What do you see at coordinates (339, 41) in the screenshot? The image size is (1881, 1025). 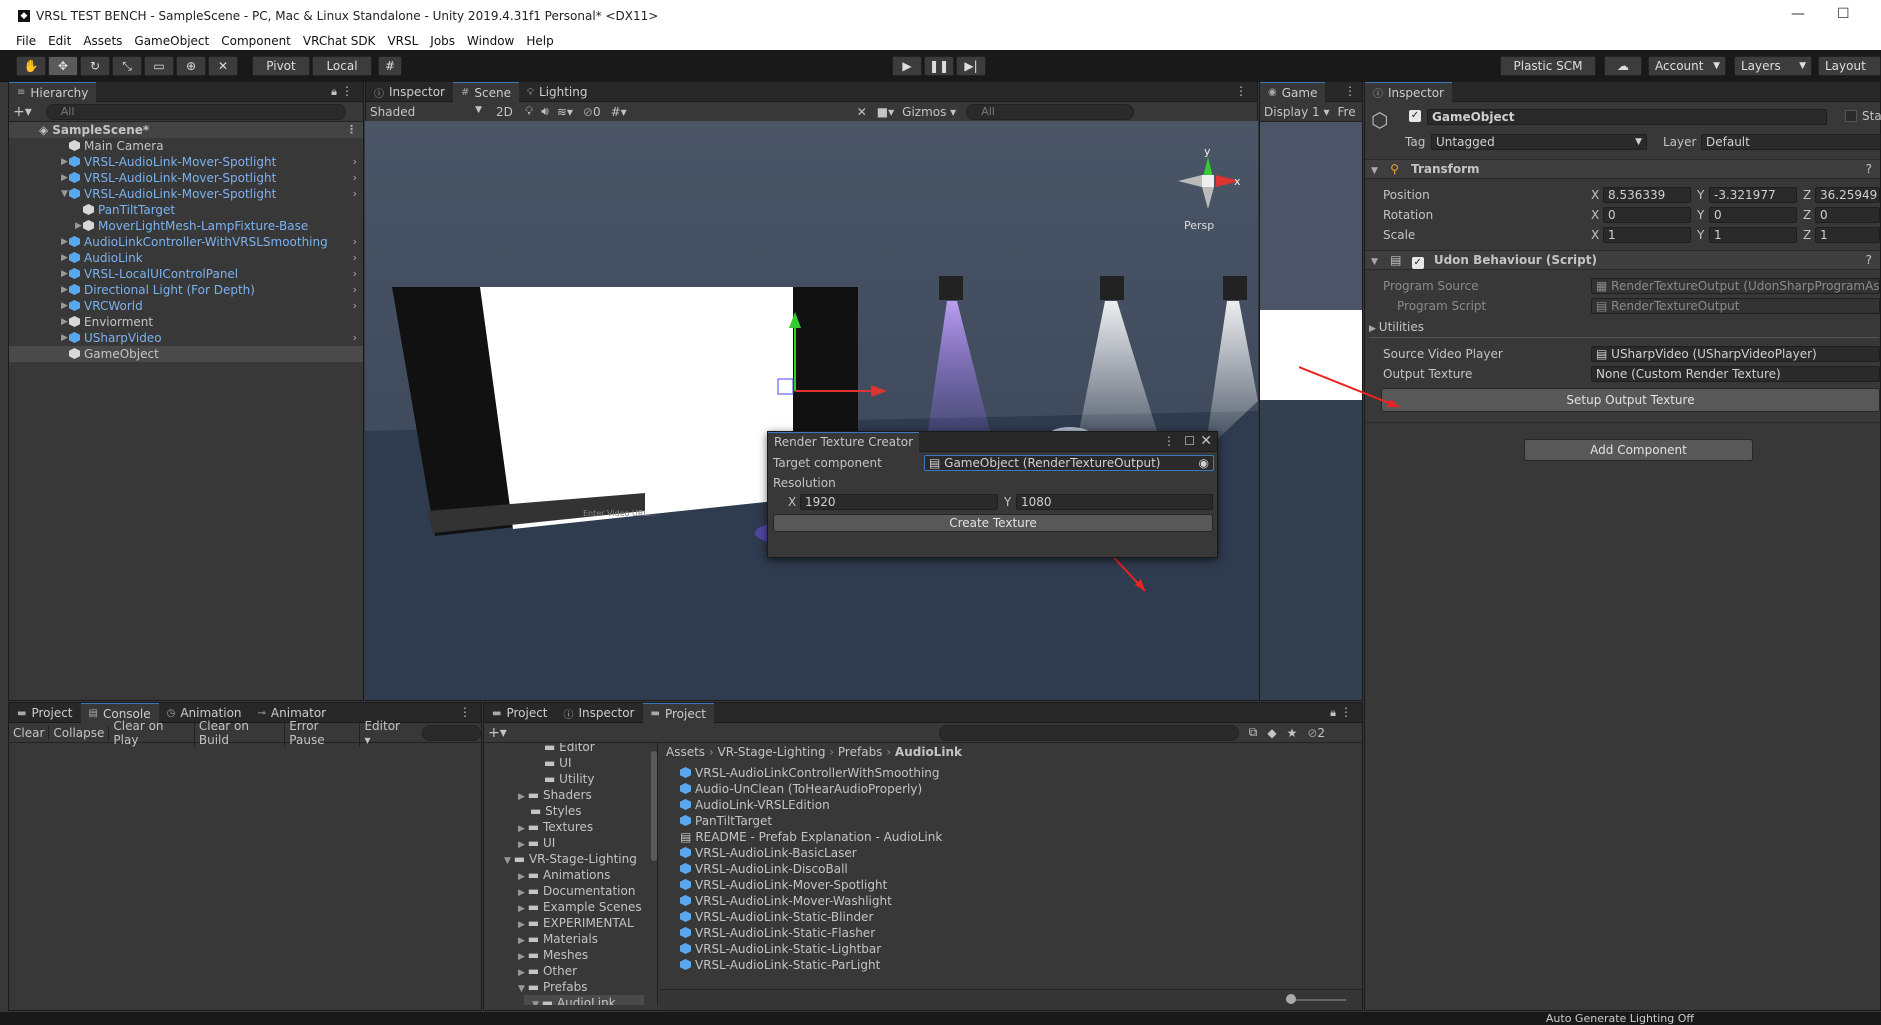 I see `menu-vrchat-sdk: VRChat SDK` at bounding box center [339, 41].